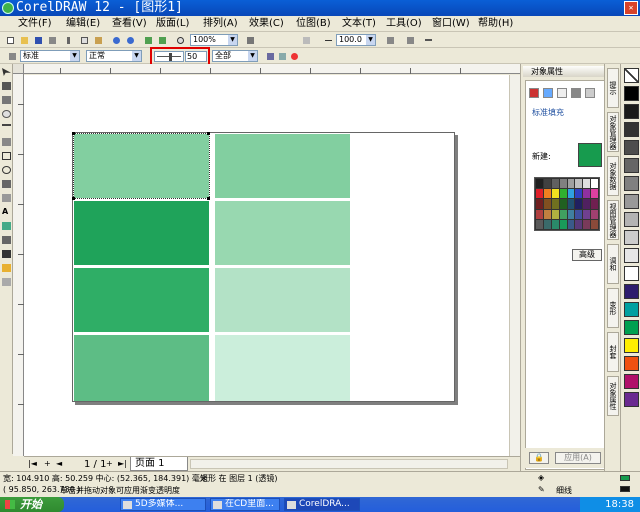 The image size is (640, 512). Describe the element at coordinates (6, 226) in the screenshot. I see `interactive-tool-icon` at that location.